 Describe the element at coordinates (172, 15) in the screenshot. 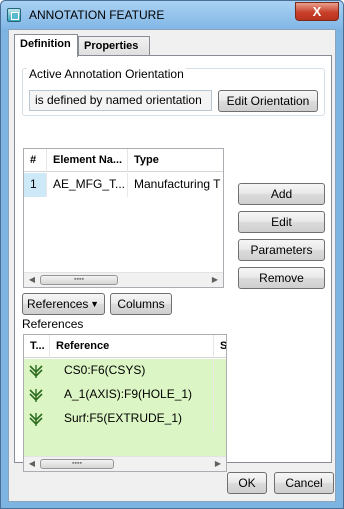

I see `title-bar: ANNOTATION FEATURE X` at that location.